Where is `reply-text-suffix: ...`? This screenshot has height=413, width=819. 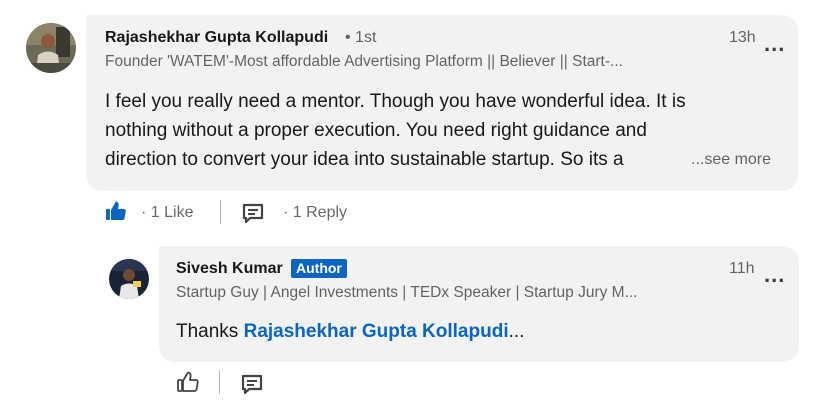 reply-text-suffix: ... is located at coordinates (516, 331).